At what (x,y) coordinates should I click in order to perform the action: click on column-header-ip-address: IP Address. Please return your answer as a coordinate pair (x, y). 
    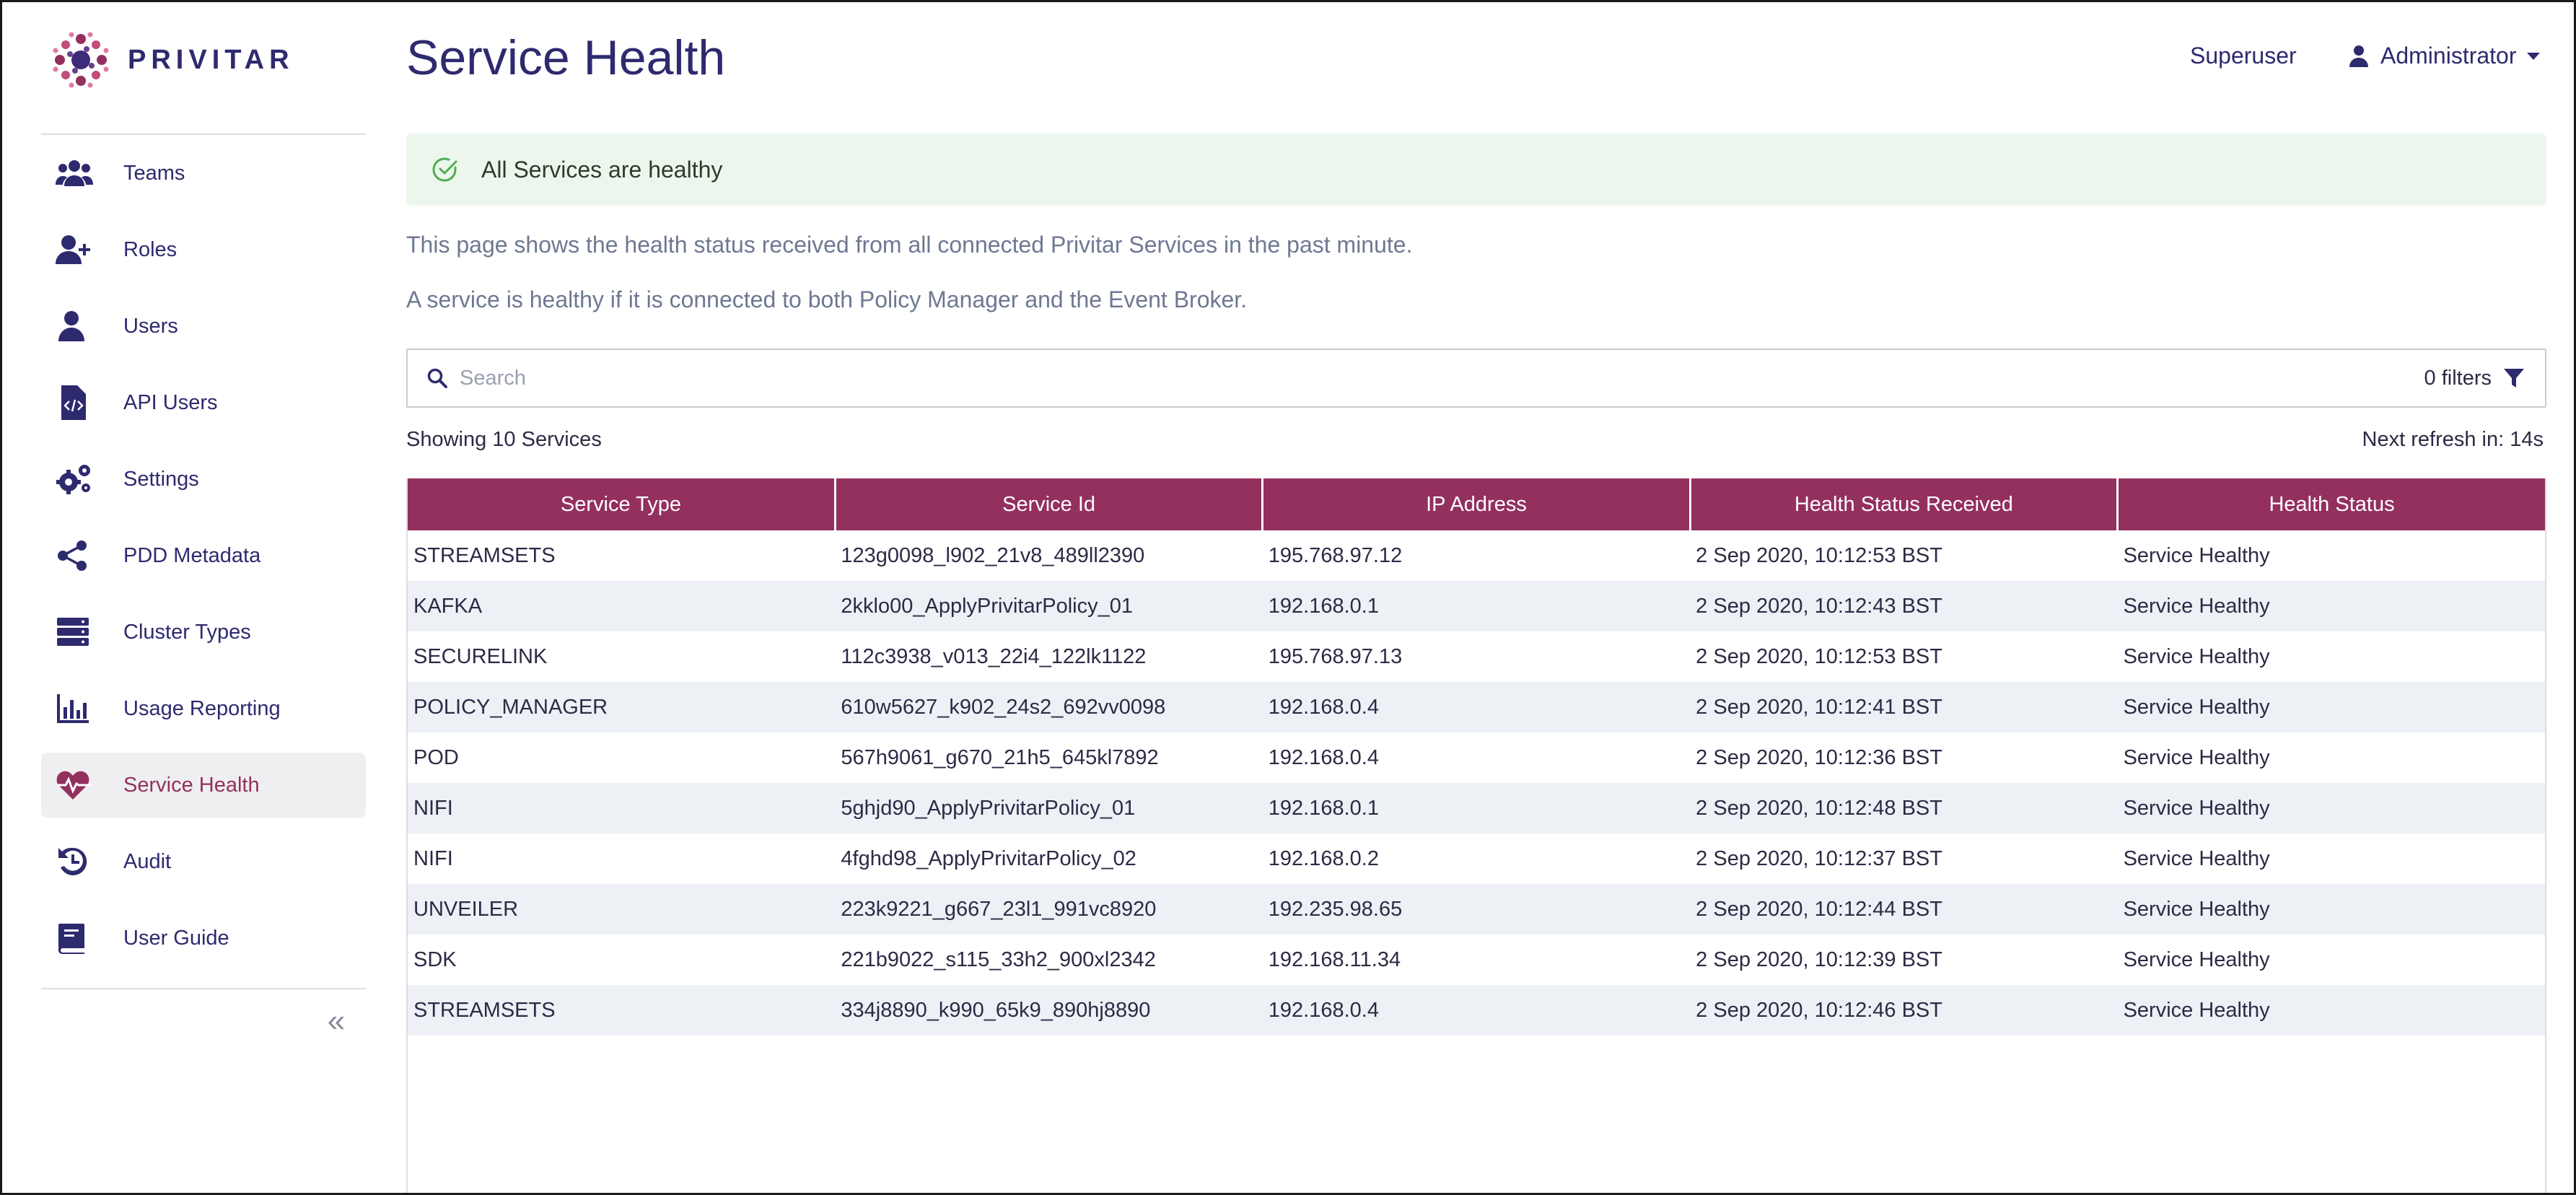
    Looking at the image, I should click on (1476, 504).